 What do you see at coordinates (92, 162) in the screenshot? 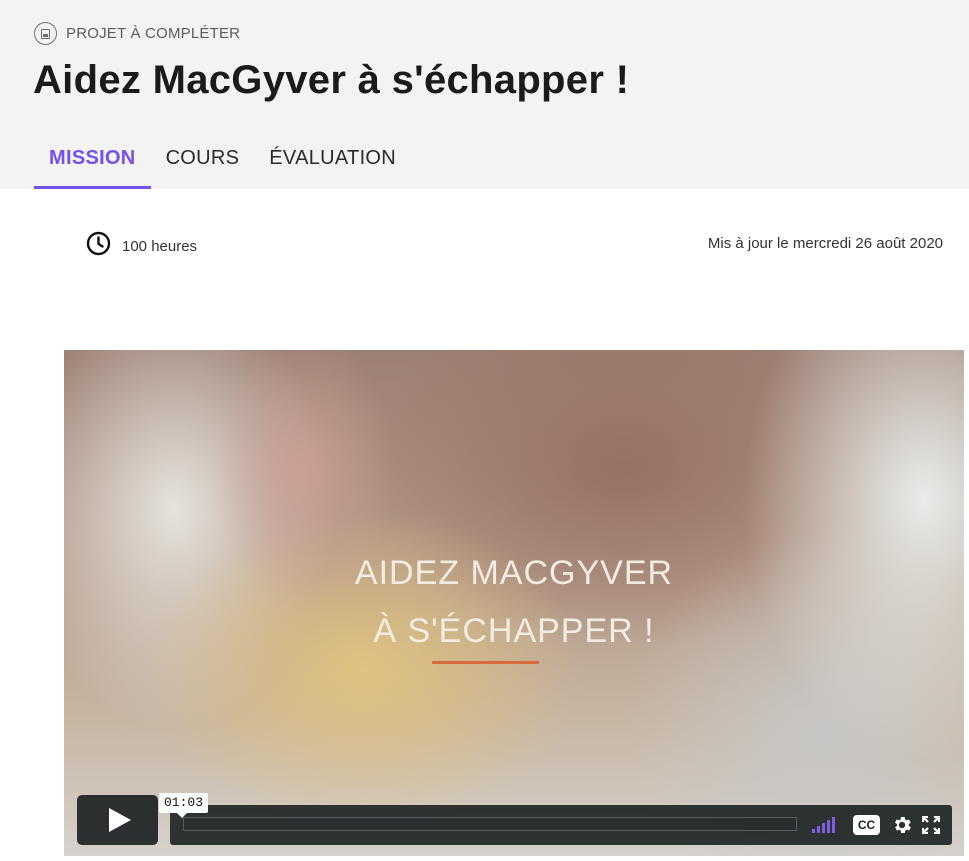
I see `tab-mission: MISSION` at bounding box center [92, 162].